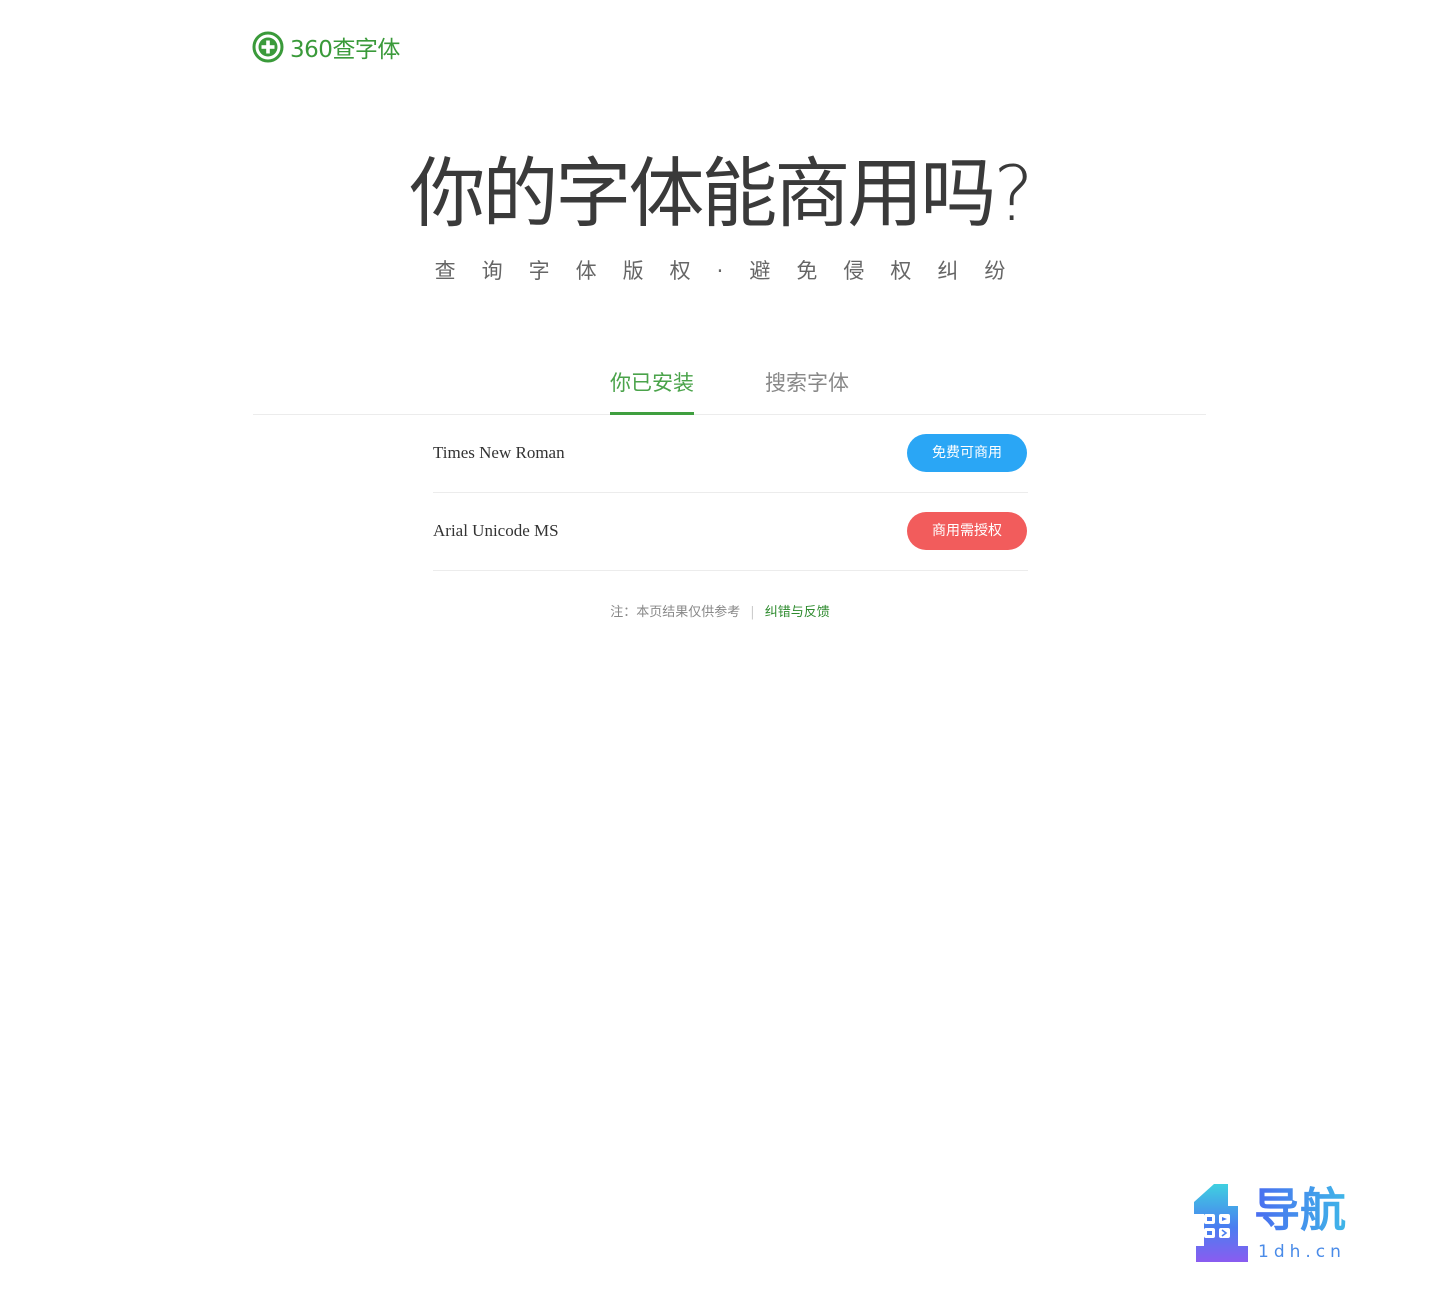 Image resolution: width=1440 pixels, height=1296 pixels. What do you see at coordinates (345, 50) in the screenshot?
I see `logo-text: 360查字体` at bounding box center [345, 50].